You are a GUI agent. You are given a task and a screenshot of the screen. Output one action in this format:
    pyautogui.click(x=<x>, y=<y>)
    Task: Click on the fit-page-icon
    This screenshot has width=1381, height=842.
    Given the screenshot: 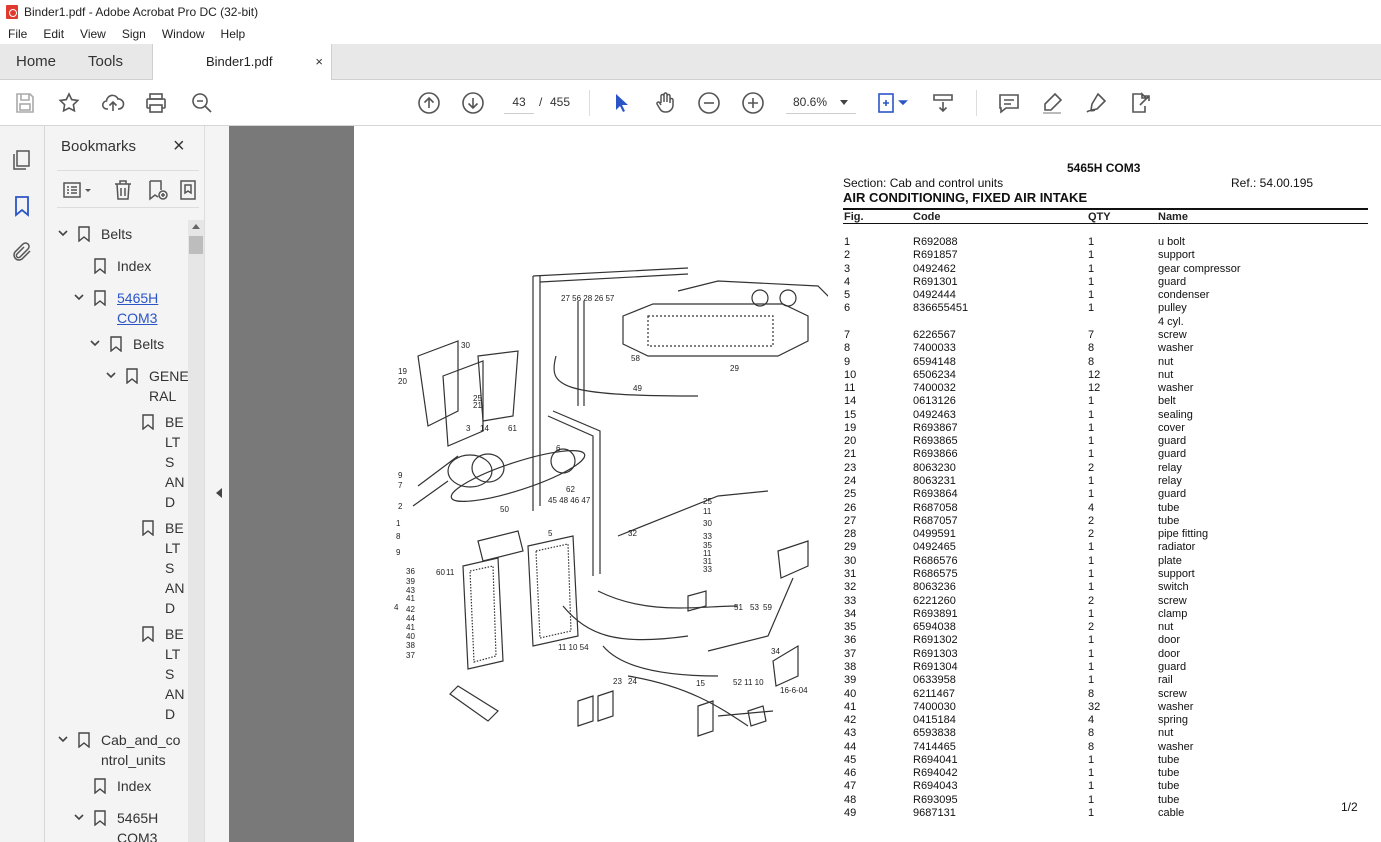 What is the action you would take?
    pyautogui.click(x=892, y=103)
    